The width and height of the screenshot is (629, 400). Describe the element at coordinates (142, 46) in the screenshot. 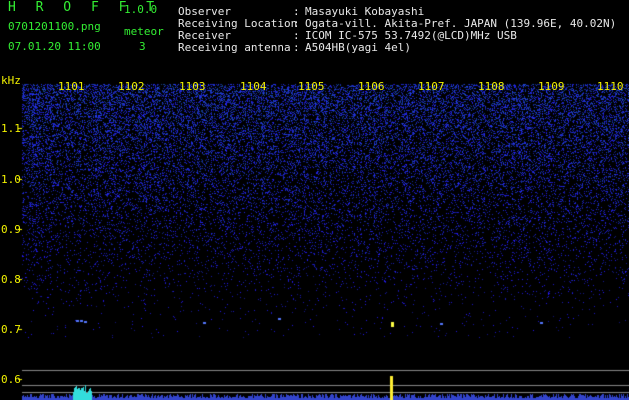

I see `meteor-count: 3` at that location.